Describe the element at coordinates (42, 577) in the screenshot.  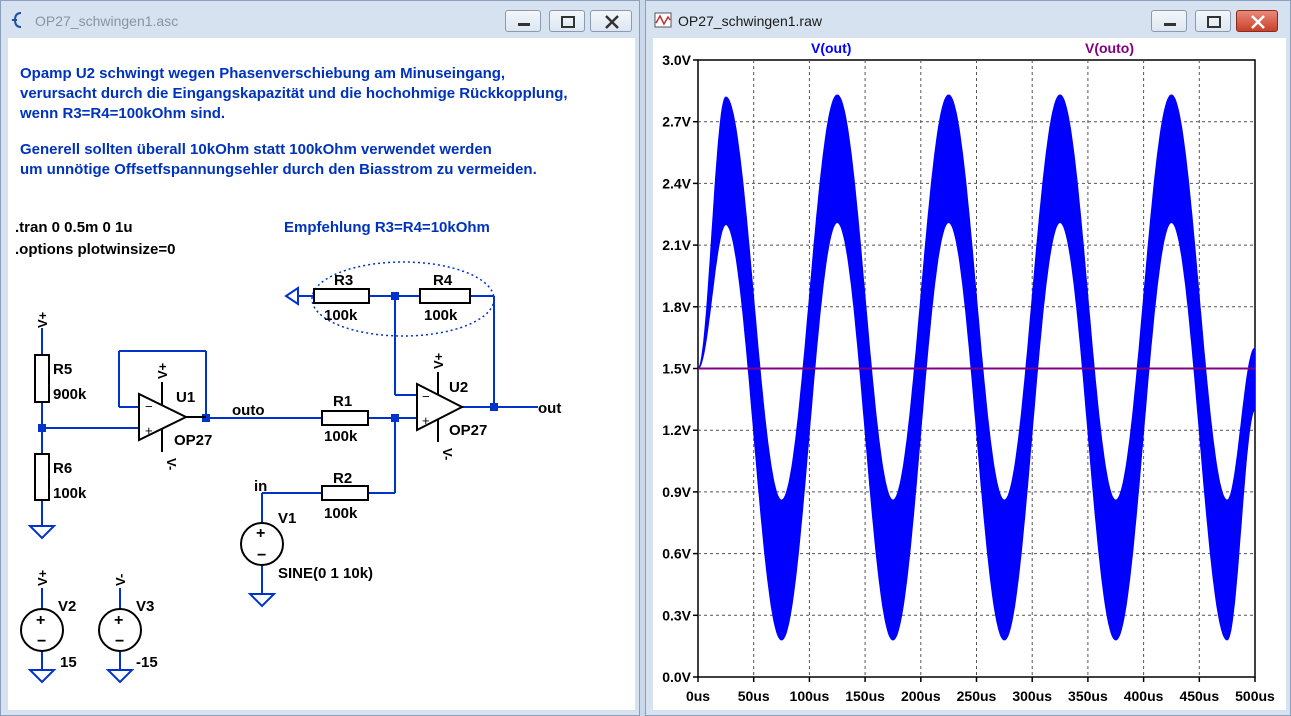
I see `flag-v2-vplus: V+` at that location.